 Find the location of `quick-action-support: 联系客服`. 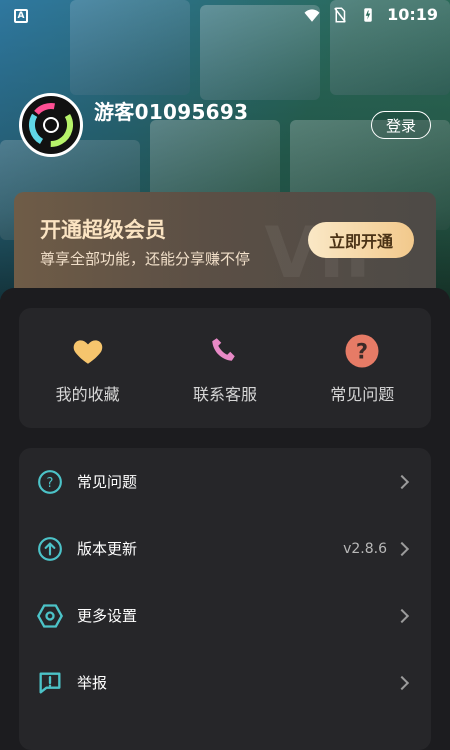

quick-action-support: 联系客服 is located at coordinates (225, 368).